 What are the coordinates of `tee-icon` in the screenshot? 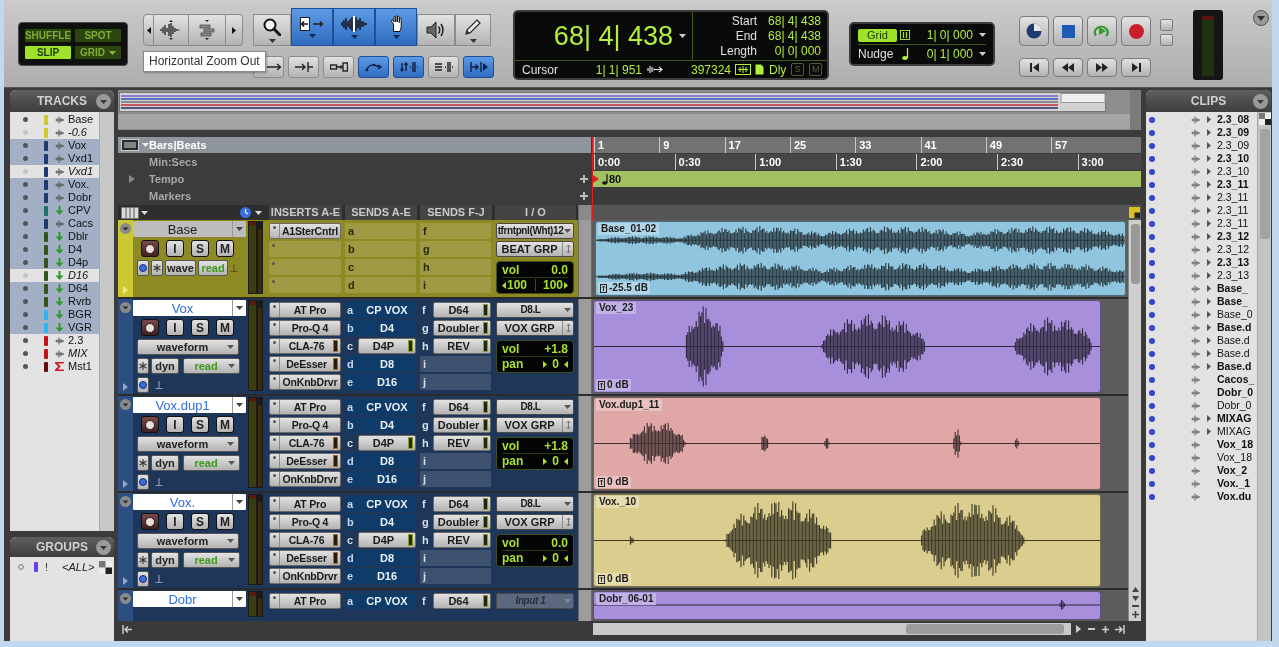 It's located at (159, 385).